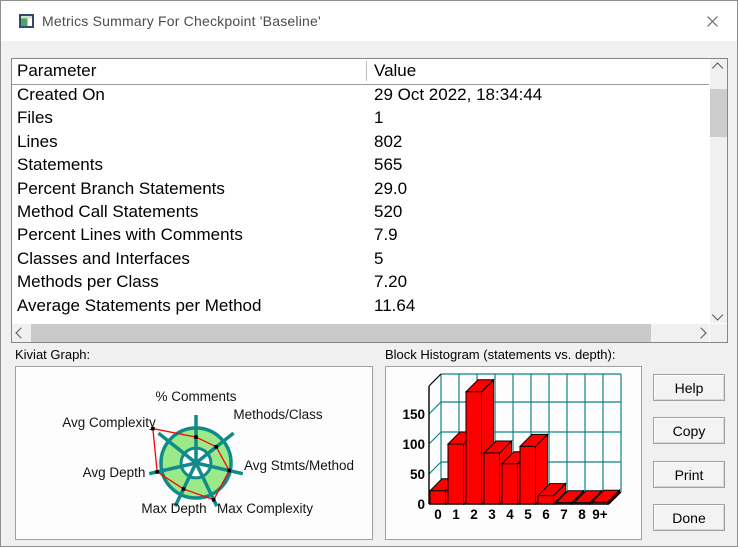 The height and width of the screenshot is (547, 738). Describe the element at coordinates (546, 514) in the screenshot. I see `svg-text: 6` at that location.